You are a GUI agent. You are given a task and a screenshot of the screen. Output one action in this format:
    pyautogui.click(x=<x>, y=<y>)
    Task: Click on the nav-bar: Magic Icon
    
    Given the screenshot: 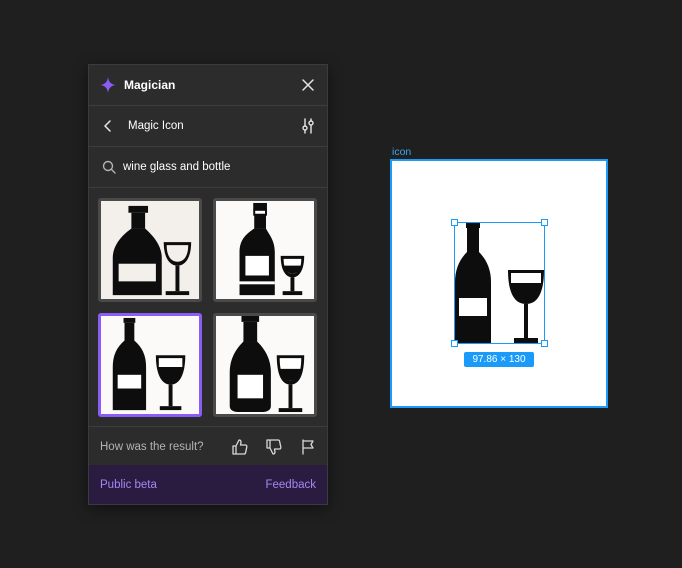 What is the action you would take?
    pyautogui.click(x=208, y=126)
    